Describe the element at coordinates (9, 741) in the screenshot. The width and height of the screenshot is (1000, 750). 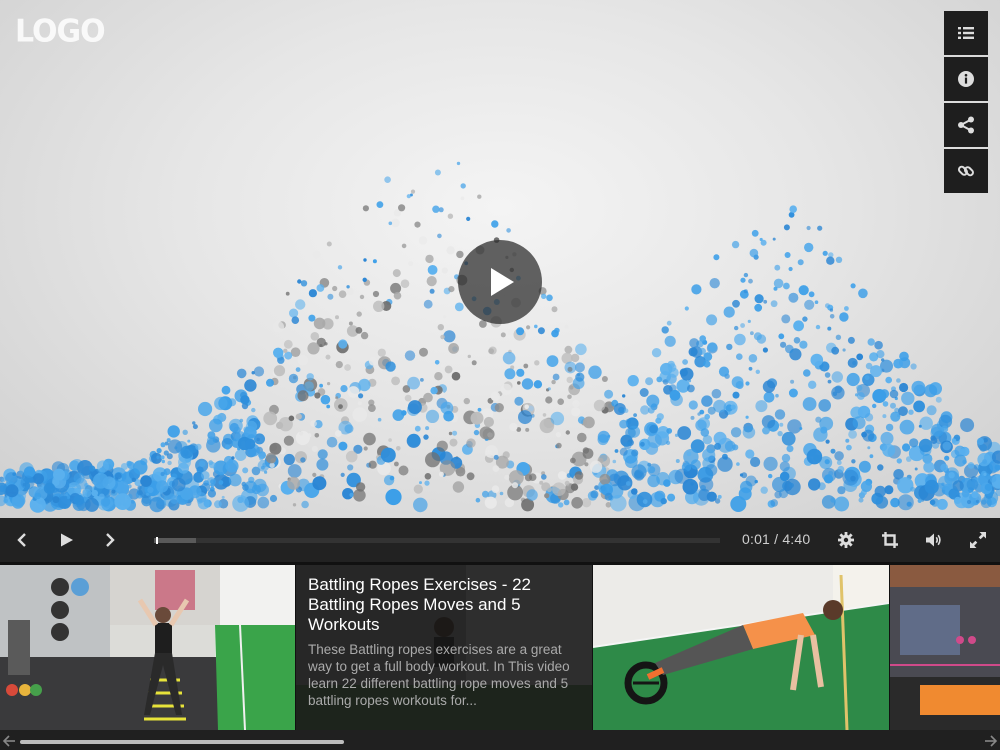
I see `arrow-left-icon` at that location.